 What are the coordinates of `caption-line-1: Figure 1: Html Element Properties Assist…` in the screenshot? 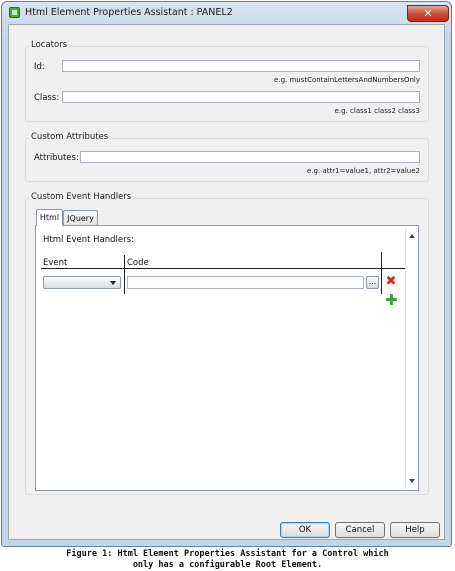 It's located at (227, 554).